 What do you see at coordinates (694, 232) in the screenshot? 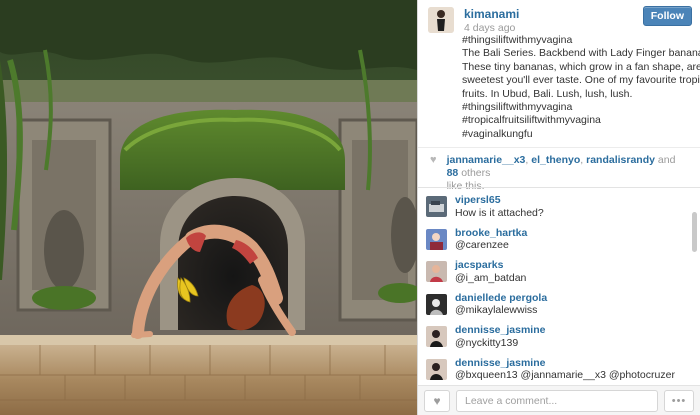
I see `comments-scrollbar` at bounding box center [694, 232].